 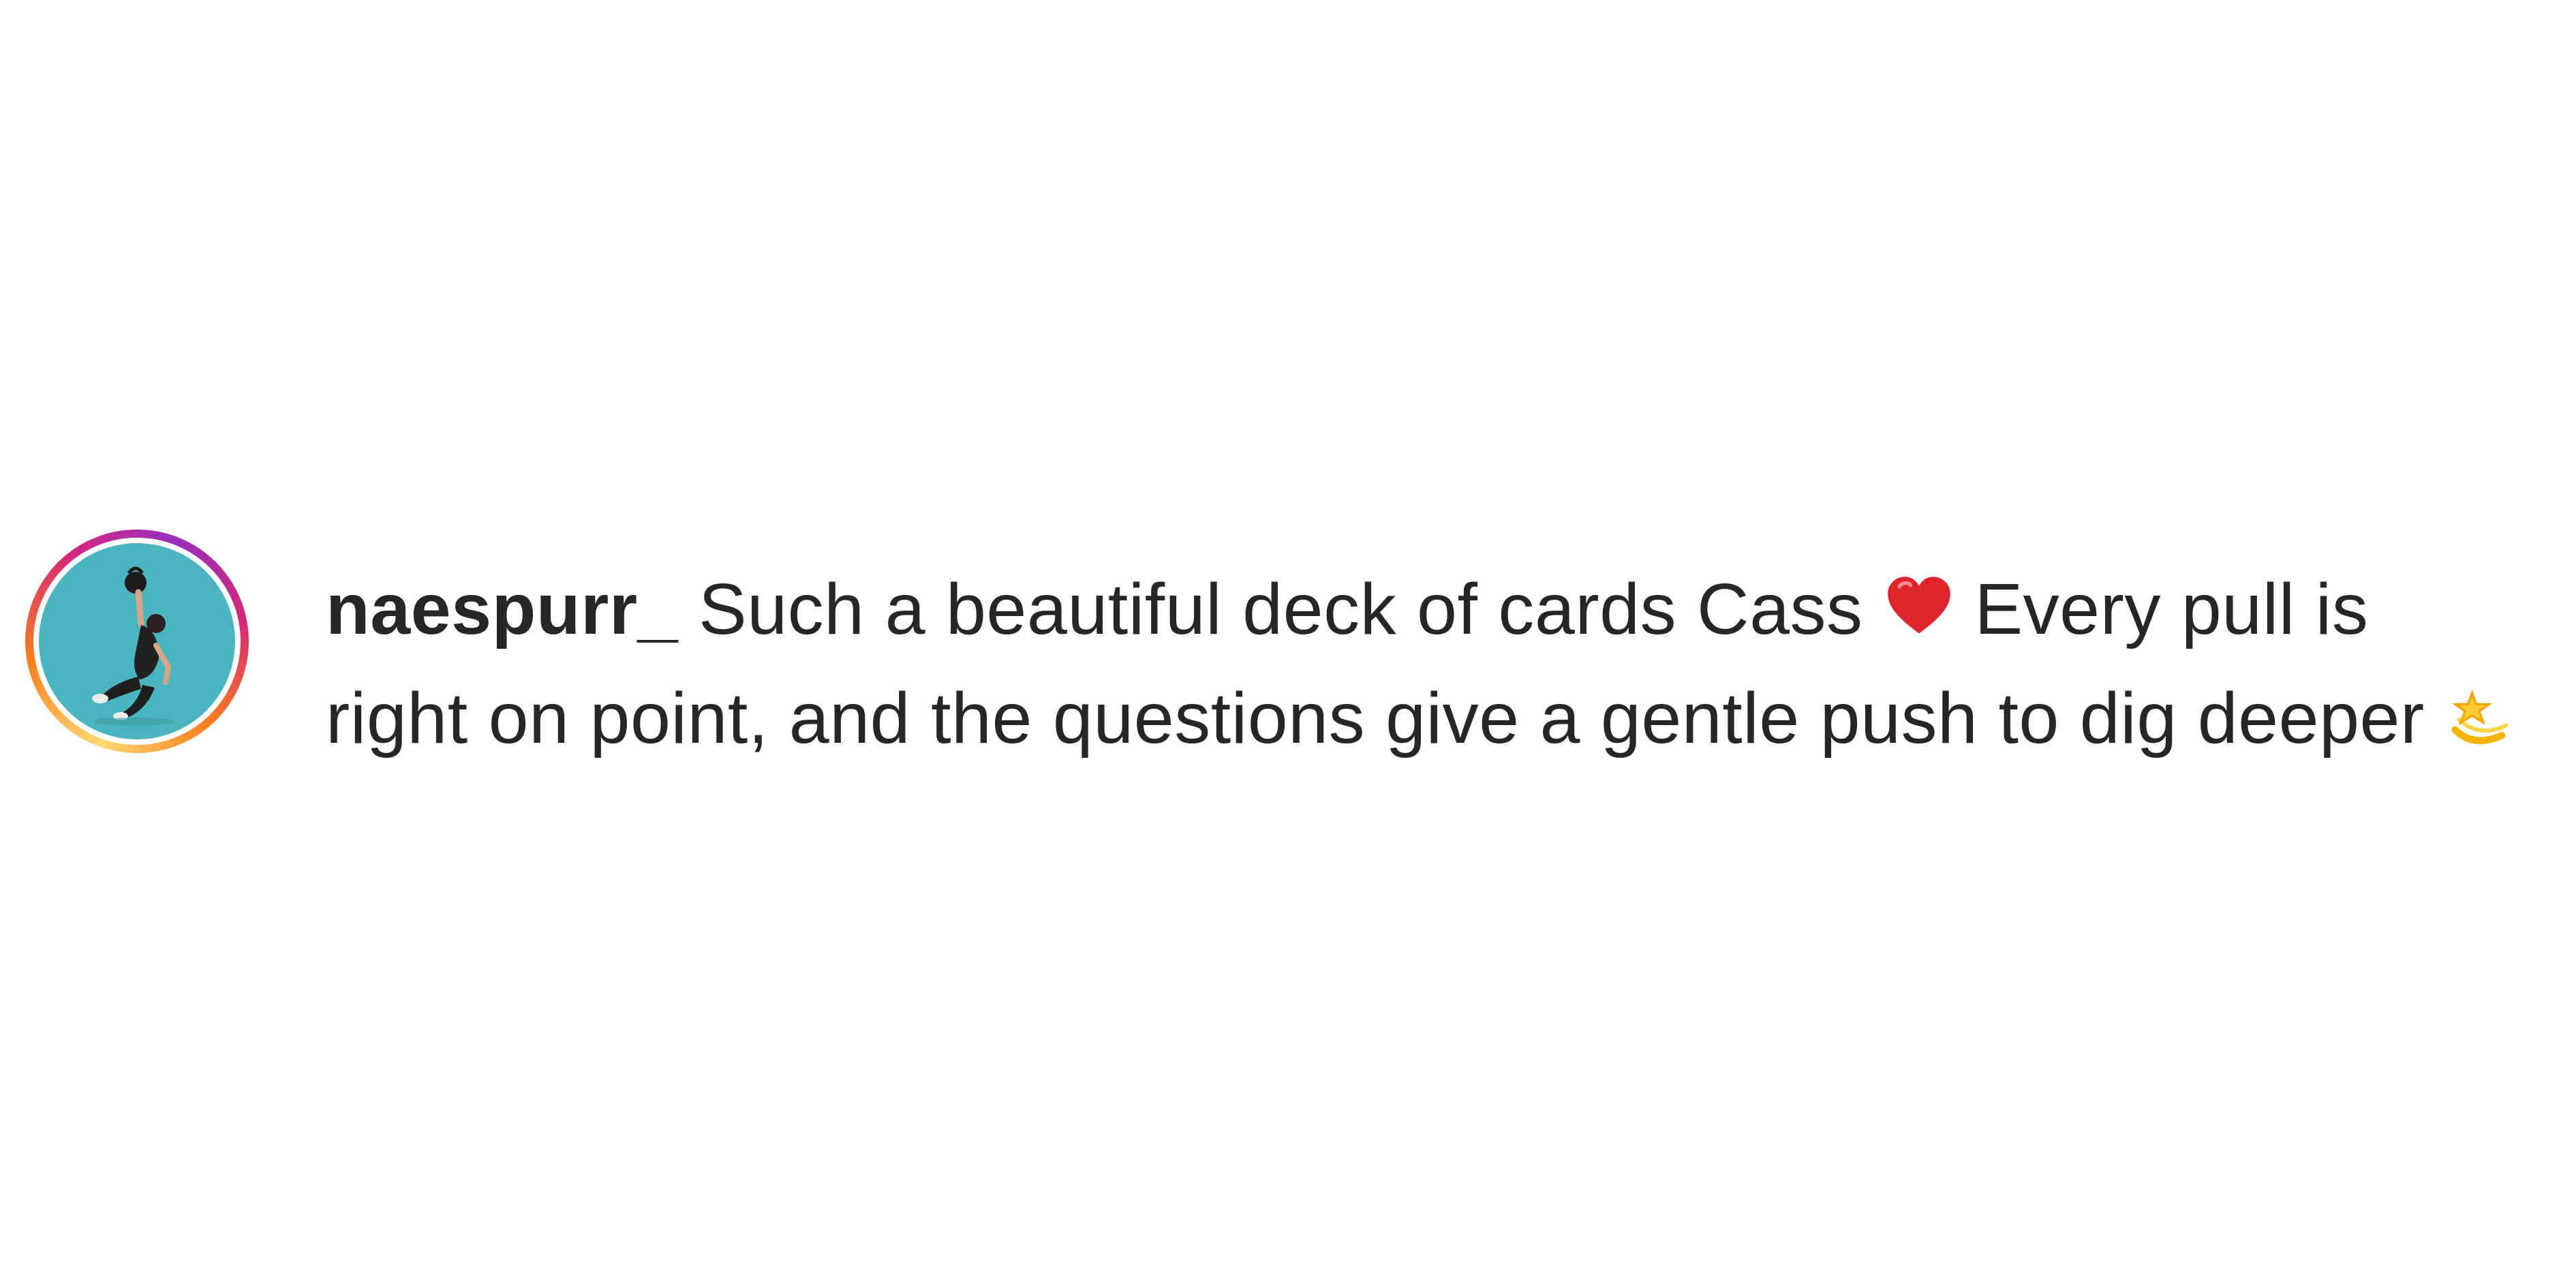 What do you see at coordinates (1281, 609) in the screenshot?
I see `comment-text-part1: Such a beautiful deck of cards Cass` at bounding box center [1281, 609].